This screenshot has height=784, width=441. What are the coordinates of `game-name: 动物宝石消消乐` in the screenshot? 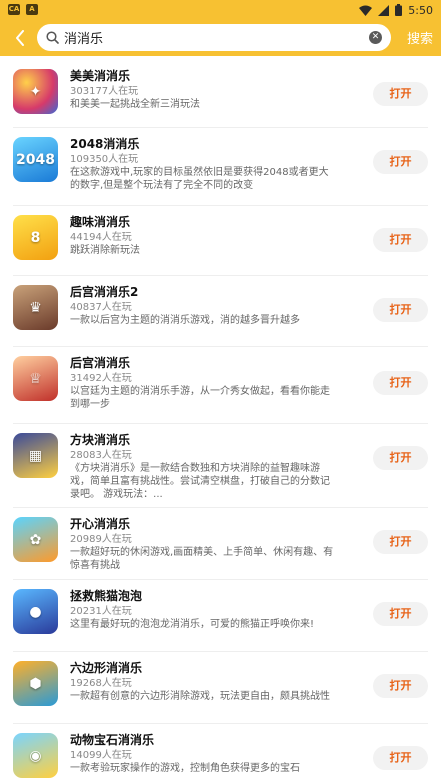 It's located at (112, 740).